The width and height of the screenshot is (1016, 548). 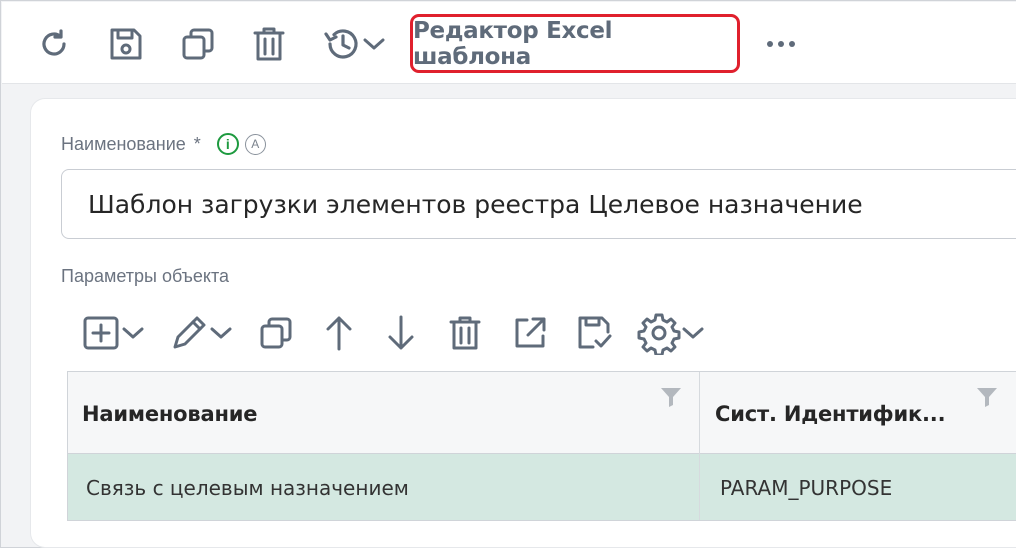 What do you see at coordinates (170, 414) in the screenshot?
I see `column-header-name: Наименование` at bounding box center [170, 414].